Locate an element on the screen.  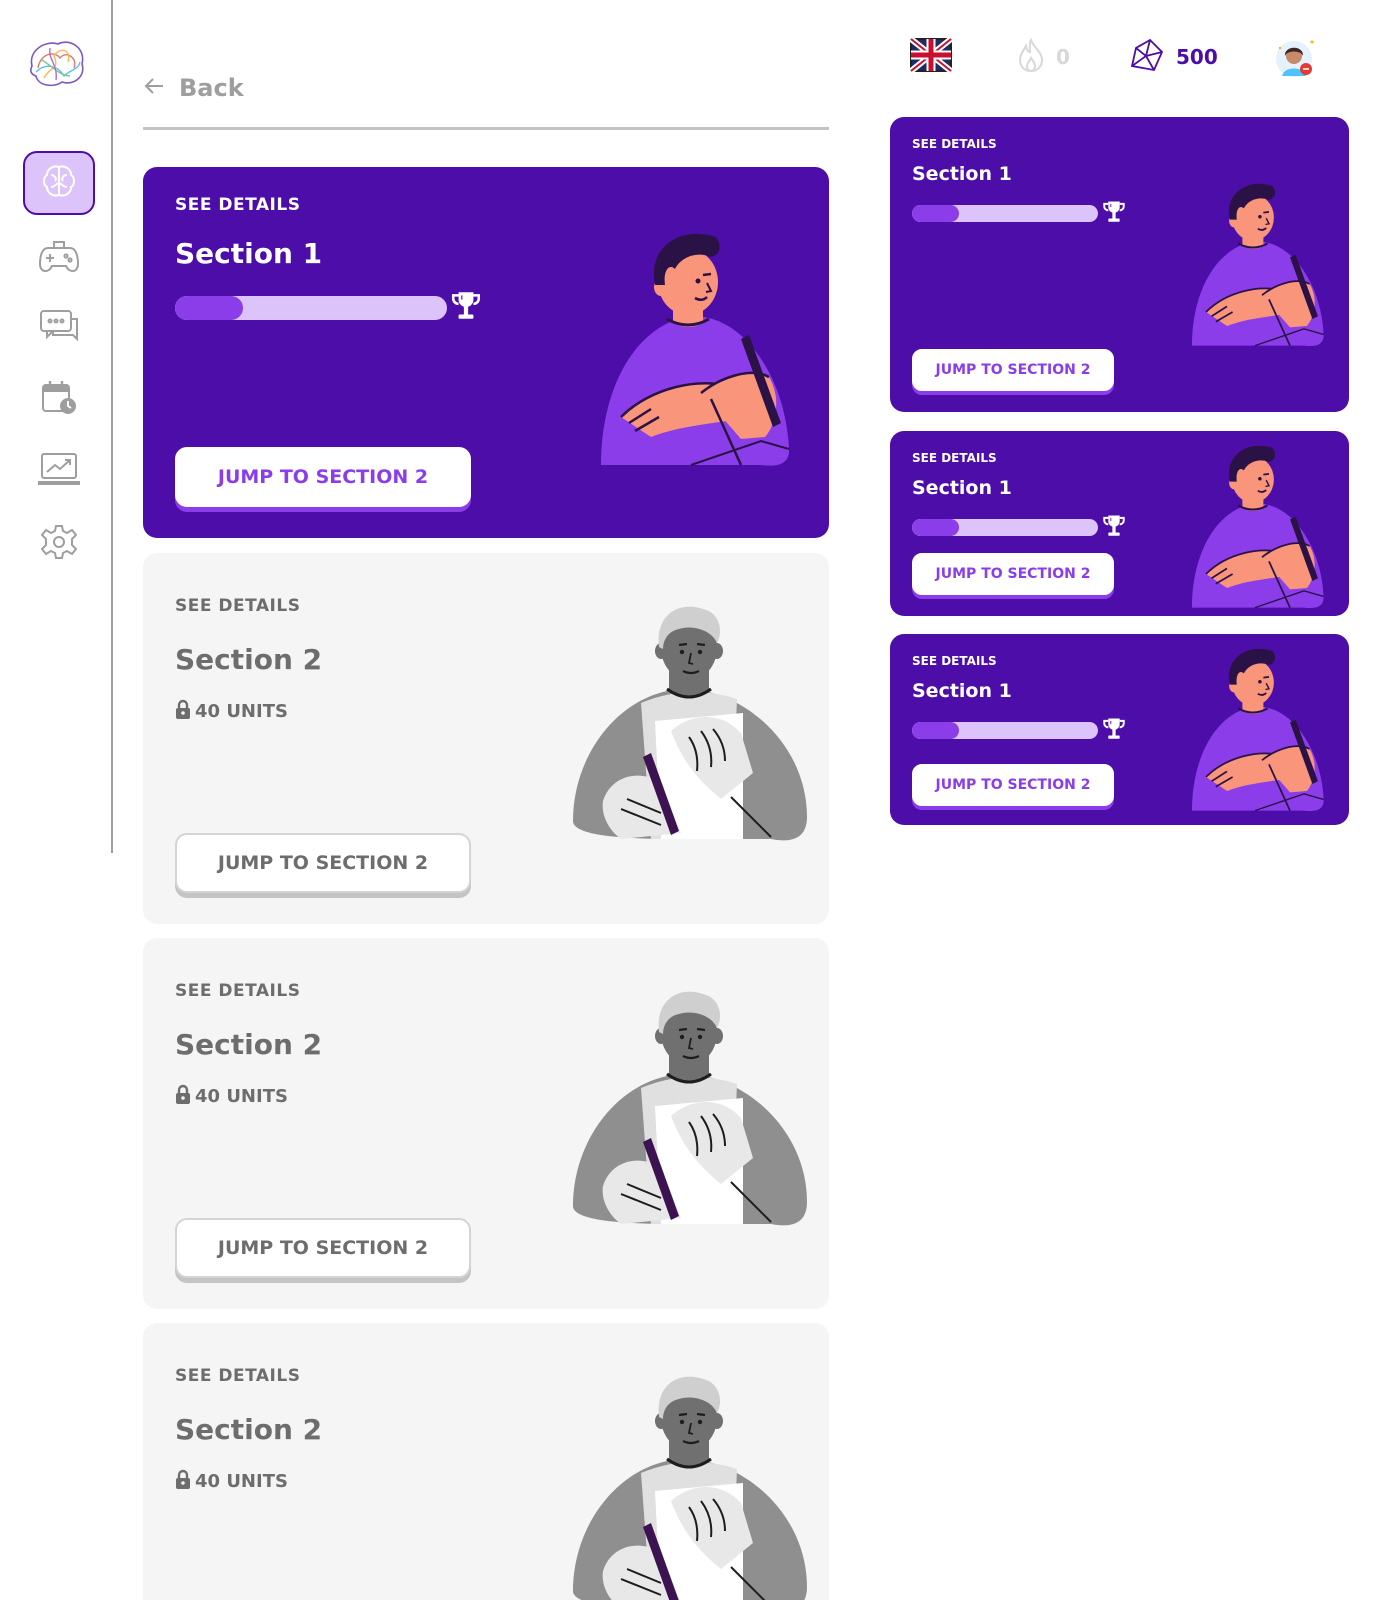
gem-icon is located at coordinates (1147, 57).